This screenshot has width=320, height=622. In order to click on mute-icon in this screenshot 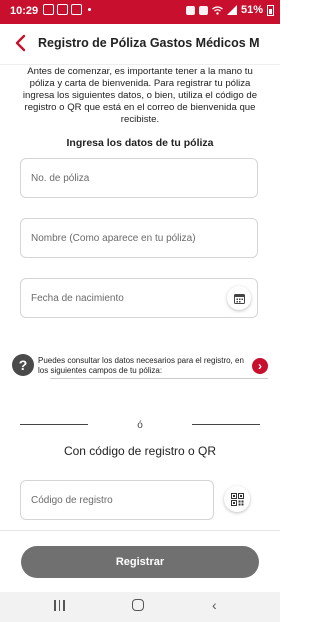, I will do `click(203, 10)`.